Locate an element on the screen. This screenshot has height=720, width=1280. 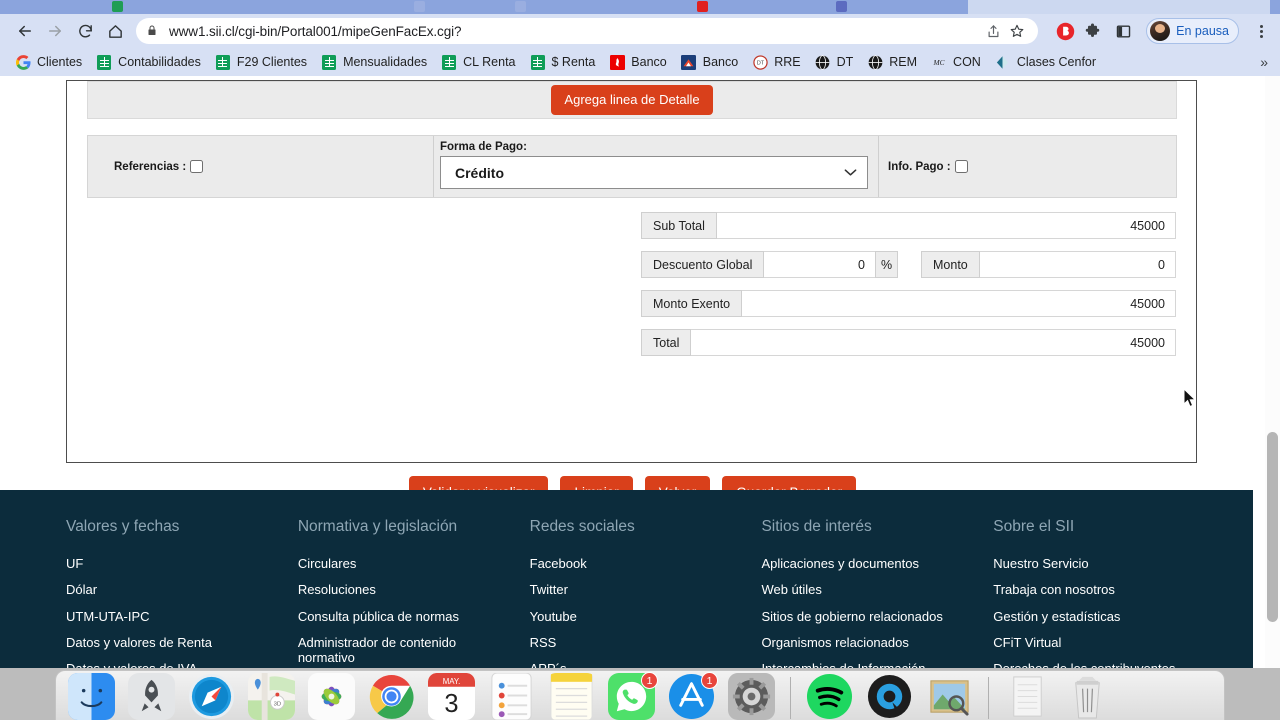
monto-value: 0 is located at coordinates (1077, 264).